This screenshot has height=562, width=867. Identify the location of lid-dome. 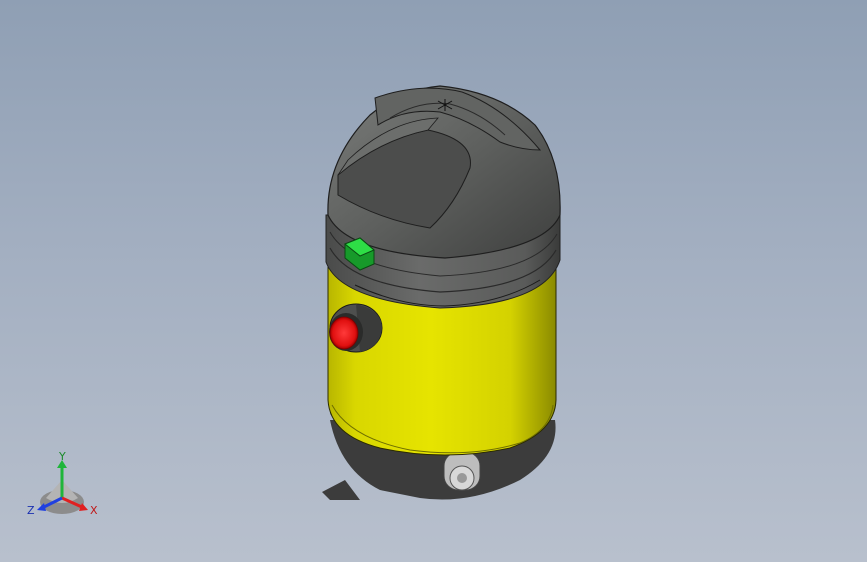
(444, 172).